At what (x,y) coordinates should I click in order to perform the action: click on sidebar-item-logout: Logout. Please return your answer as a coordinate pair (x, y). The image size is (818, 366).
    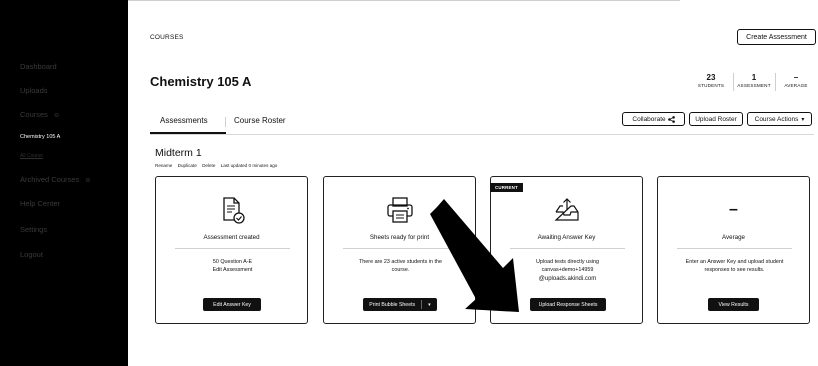
    Looking at the image, I should click on (31, 254).